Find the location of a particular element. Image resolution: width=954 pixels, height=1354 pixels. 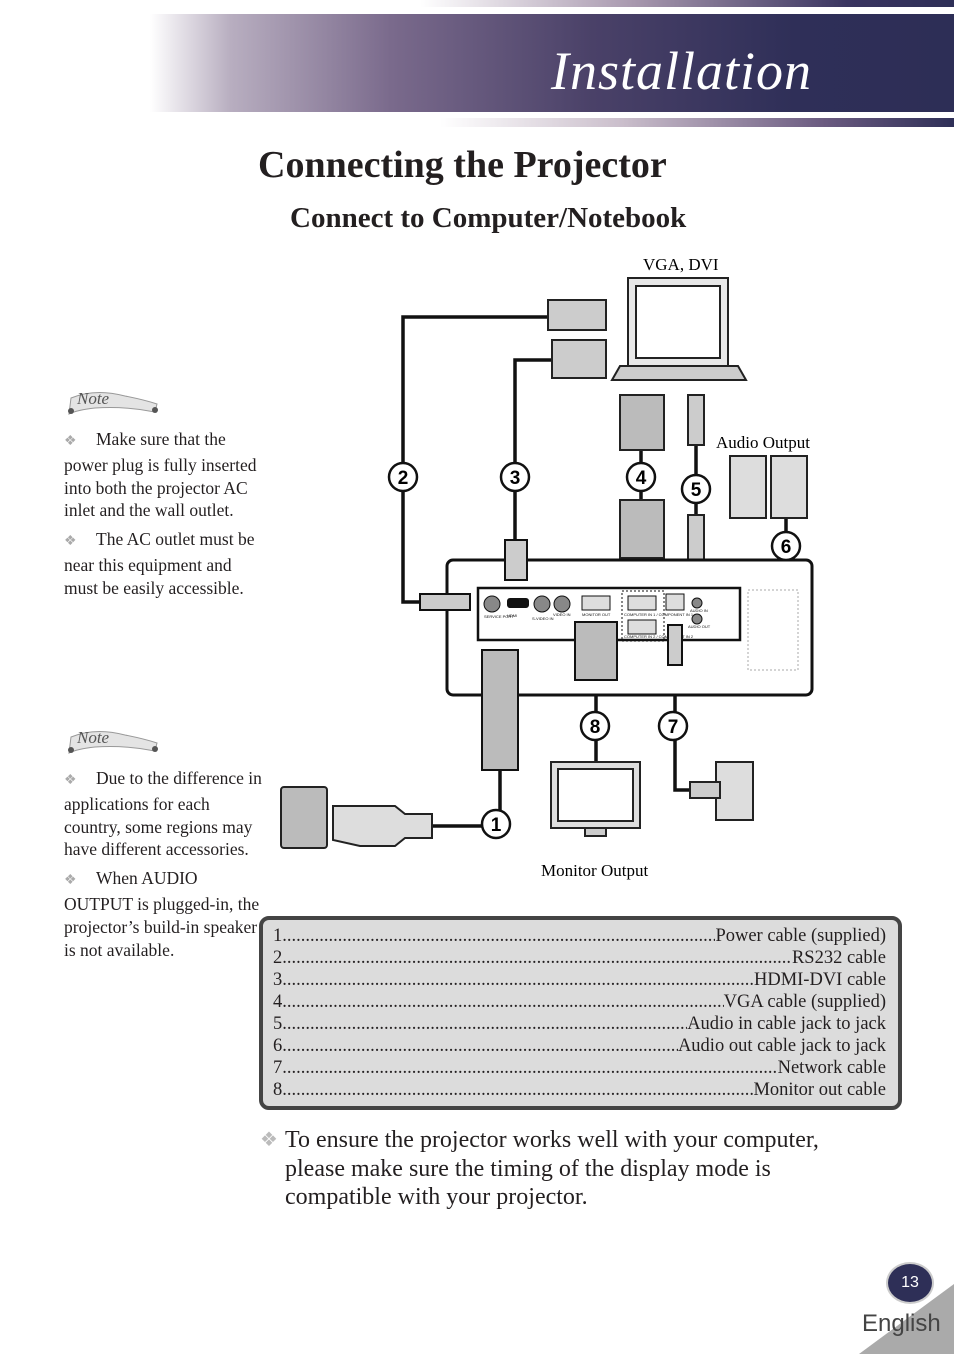

svg-text: COMPUTER IN 1 / COMPONENT IN 1 is located at coordinates (659, 614).